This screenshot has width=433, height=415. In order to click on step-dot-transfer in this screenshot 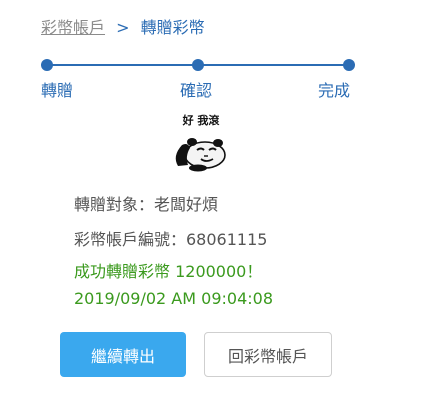, I will do `click(47, 65)`.